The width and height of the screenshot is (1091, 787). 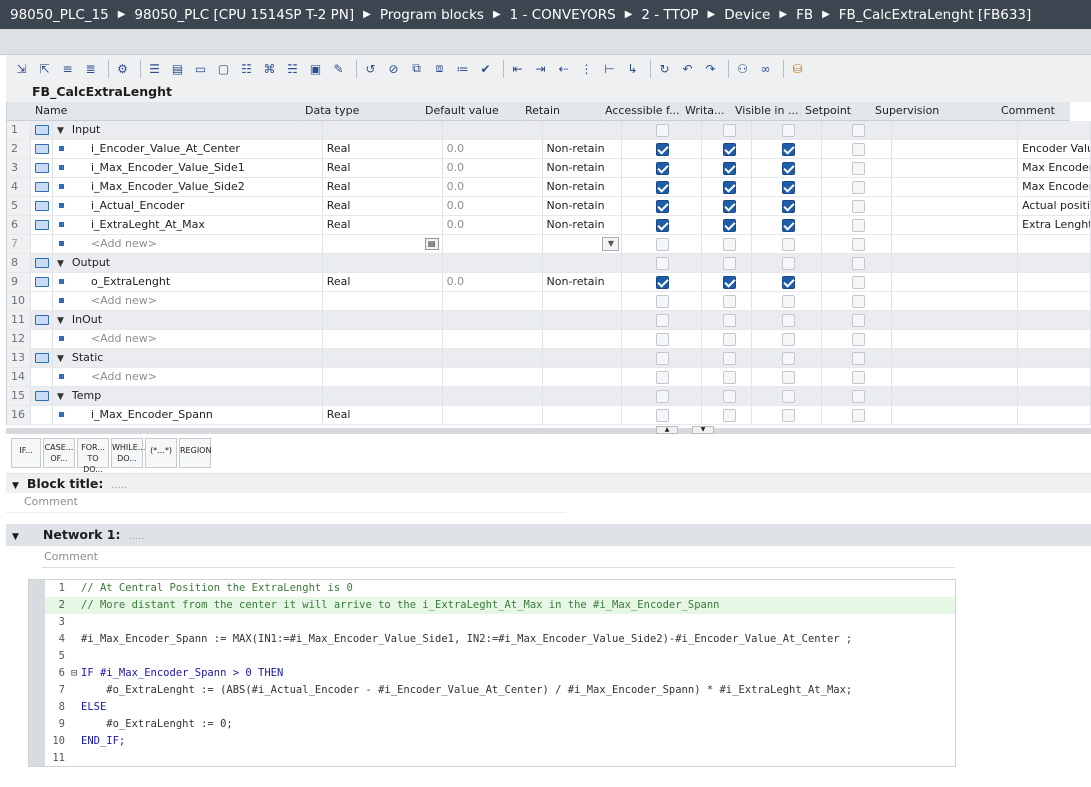 I want to click on call-icon: ⌘, so click(x=269, y=68).